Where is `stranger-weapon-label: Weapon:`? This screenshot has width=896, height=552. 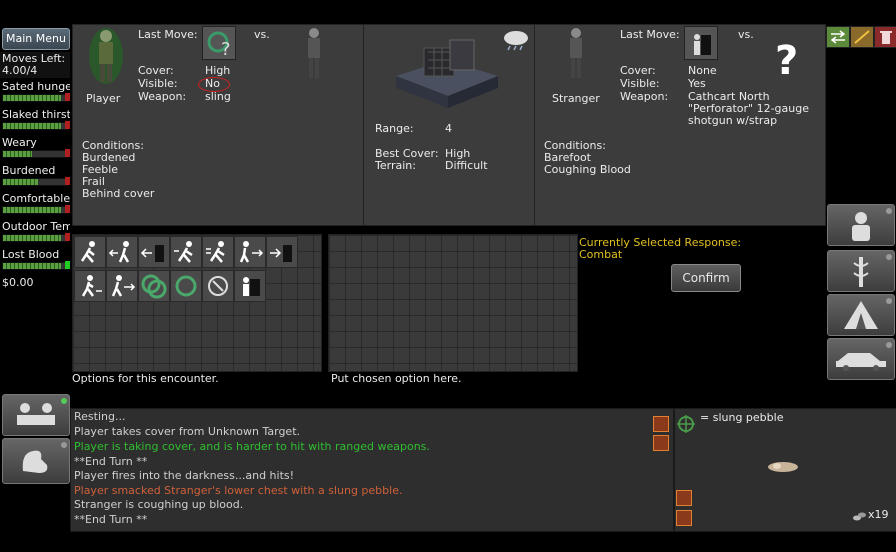 stranger-weapon-label: Weapon: is located at coordinates (644, 96).